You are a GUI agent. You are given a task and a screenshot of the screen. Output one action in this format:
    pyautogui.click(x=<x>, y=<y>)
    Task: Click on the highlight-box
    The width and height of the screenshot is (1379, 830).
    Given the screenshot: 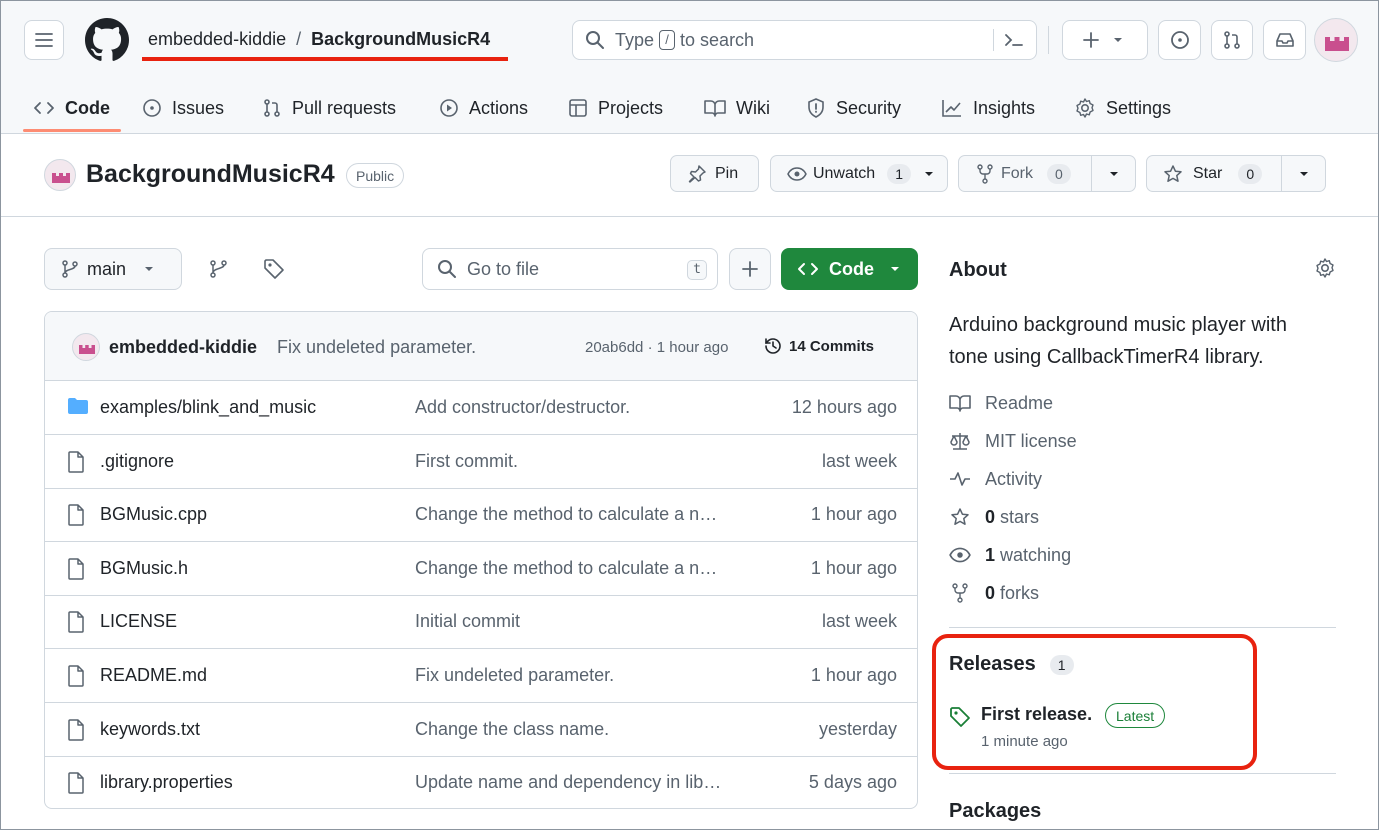 What is the action you would take?
    pyautogui.click(x=1094, y=702)
    